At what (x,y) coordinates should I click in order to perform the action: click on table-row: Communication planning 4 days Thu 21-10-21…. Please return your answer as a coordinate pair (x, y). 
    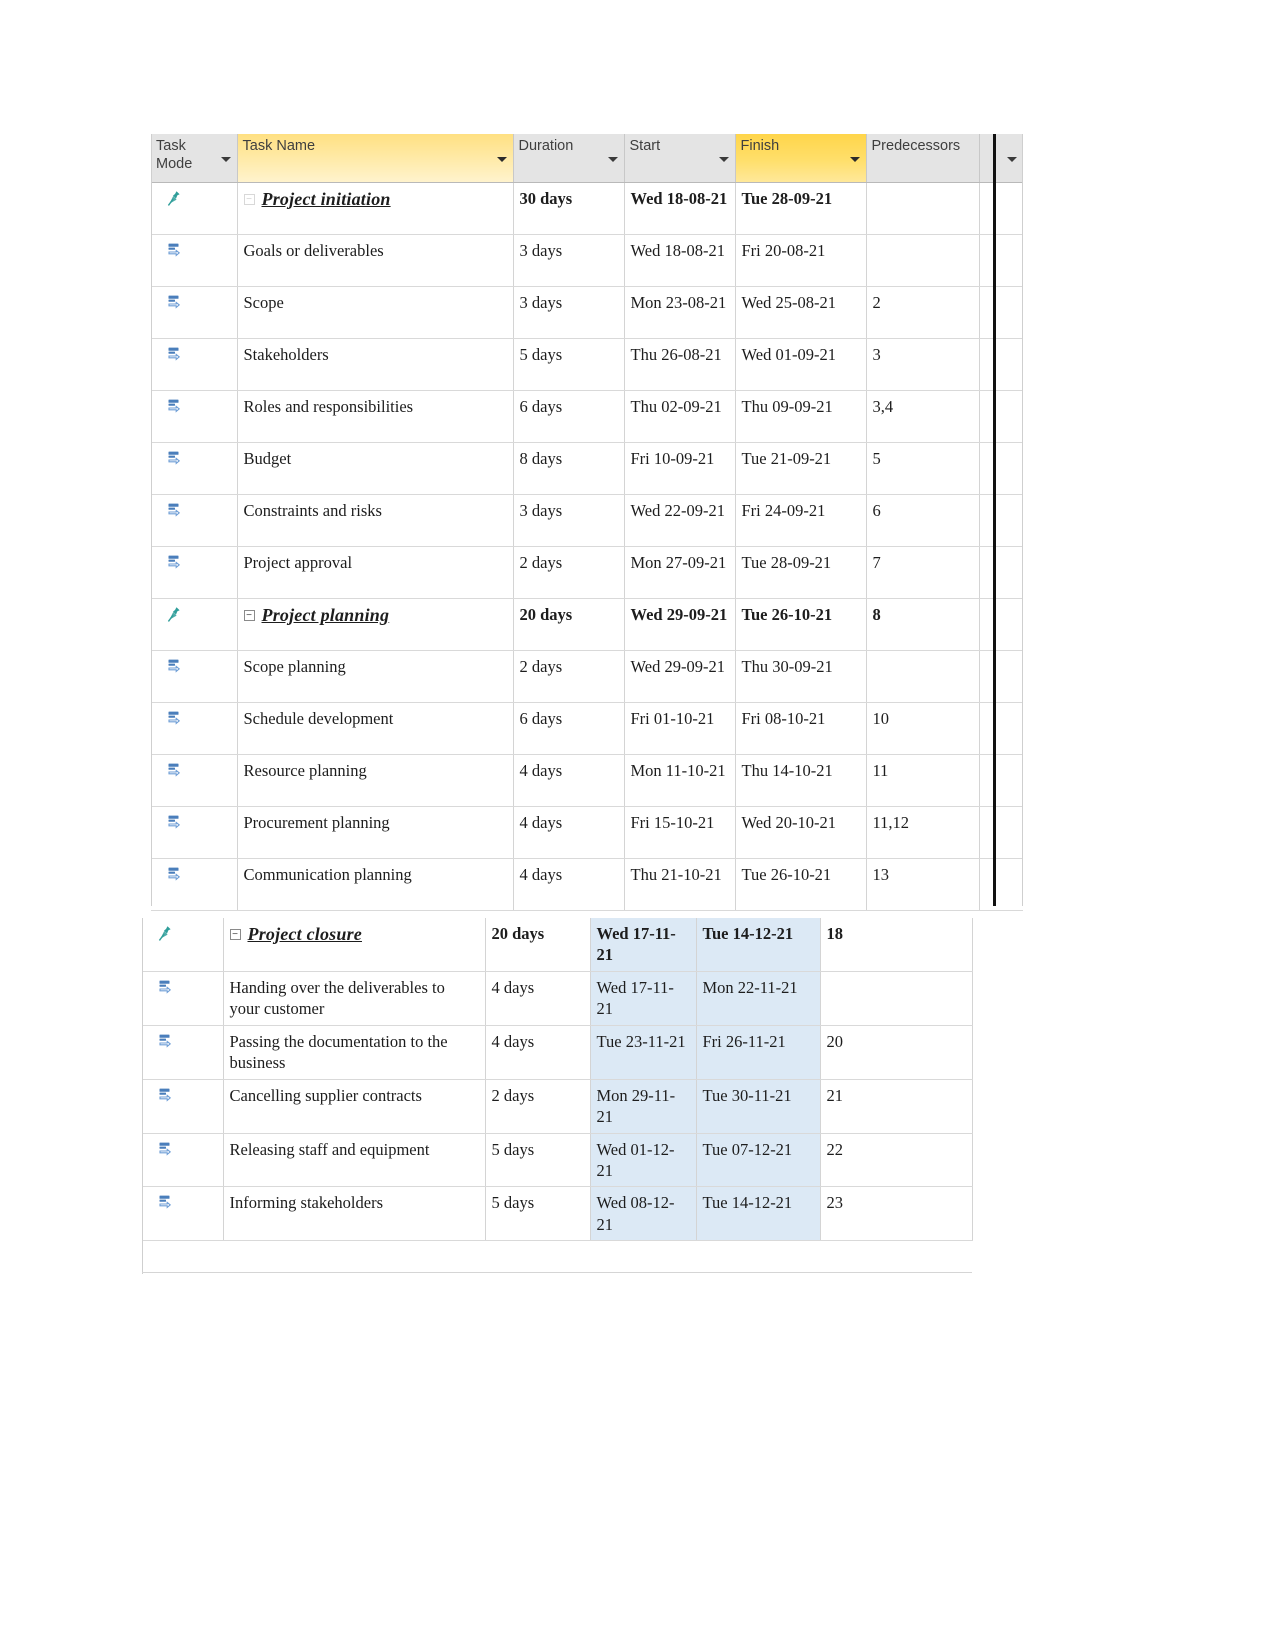
    Looking at the image, I should click on (587, 884).